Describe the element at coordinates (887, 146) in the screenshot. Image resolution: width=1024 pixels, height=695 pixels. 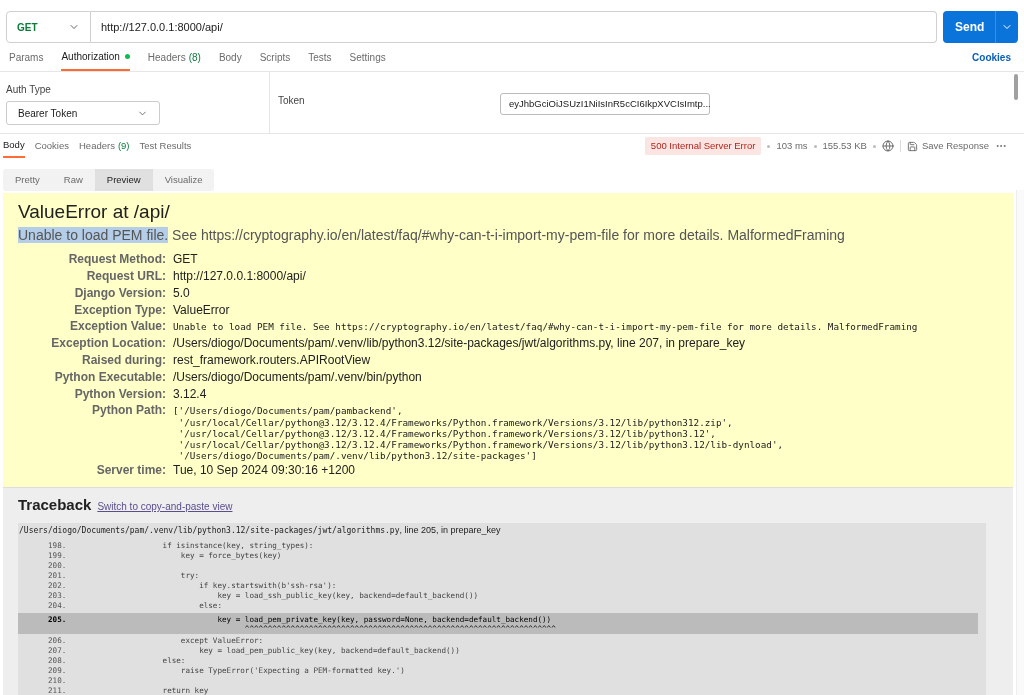
I see `globe-icon` at that location.